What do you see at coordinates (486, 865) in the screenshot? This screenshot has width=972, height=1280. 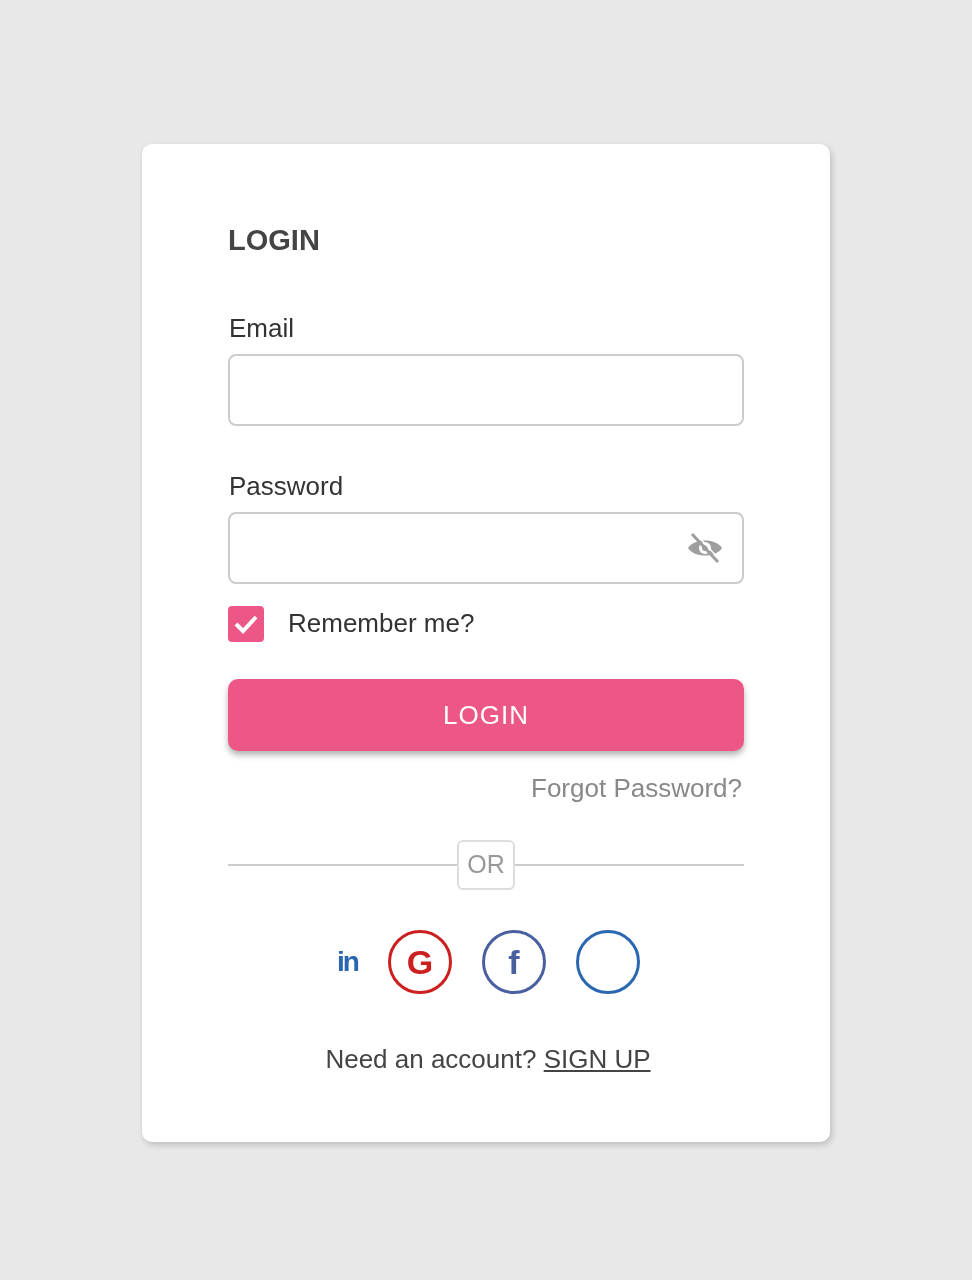 I see `or-label: OR` at bounding box center [486, 865].